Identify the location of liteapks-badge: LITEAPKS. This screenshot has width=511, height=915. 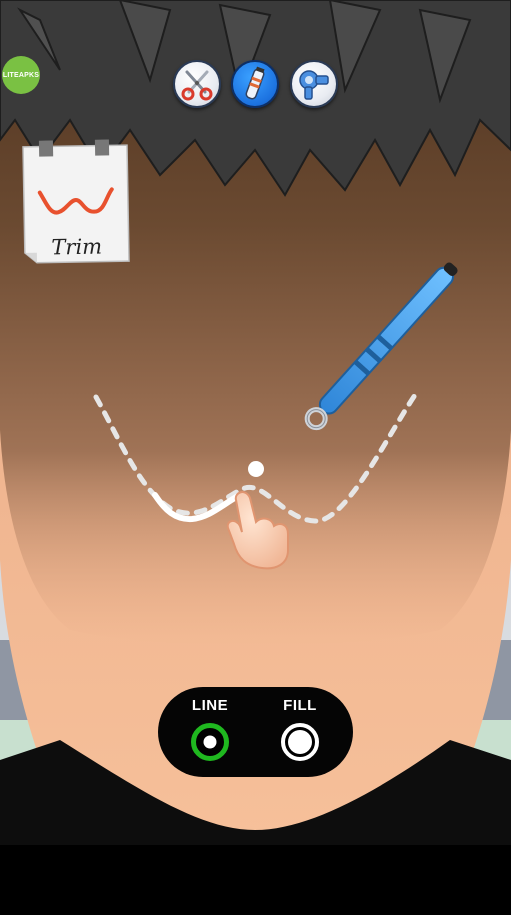
(21, 75).